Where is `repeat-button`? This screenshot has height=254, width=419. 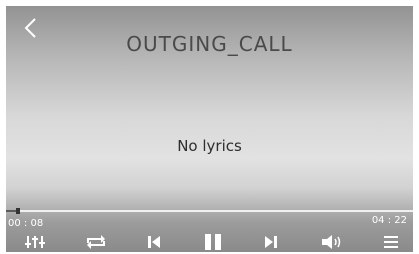 repeat-button is located at coordinates (96, 242).